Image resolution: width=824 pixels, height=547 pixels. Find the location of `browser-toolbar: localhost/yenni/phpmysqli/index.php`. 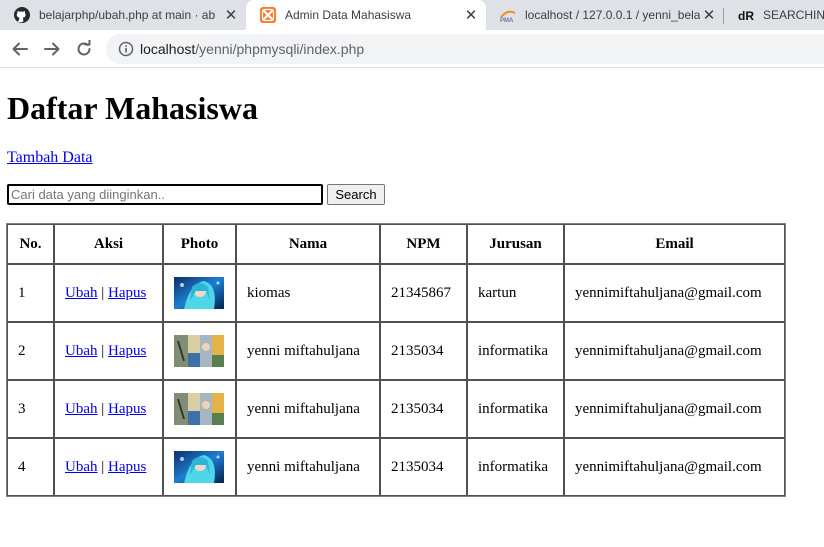

browser-toolbar: localhost/yenni/phpmysqli/index.php is located at coordinates (412, 49).